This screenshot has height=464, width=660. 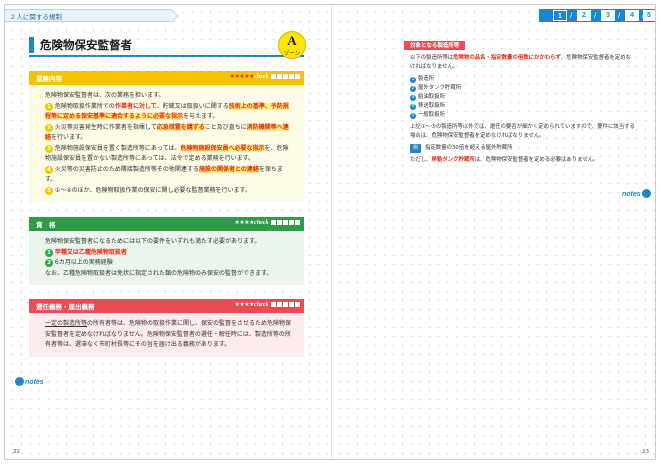 What do you see at coordinates (169, 191) in the screenshot?
I see `duty-item: 5 ①～④のほか、危険物取扱作業の保安に関し必要な監督業務を行います。` at bounding box center [169, 191].